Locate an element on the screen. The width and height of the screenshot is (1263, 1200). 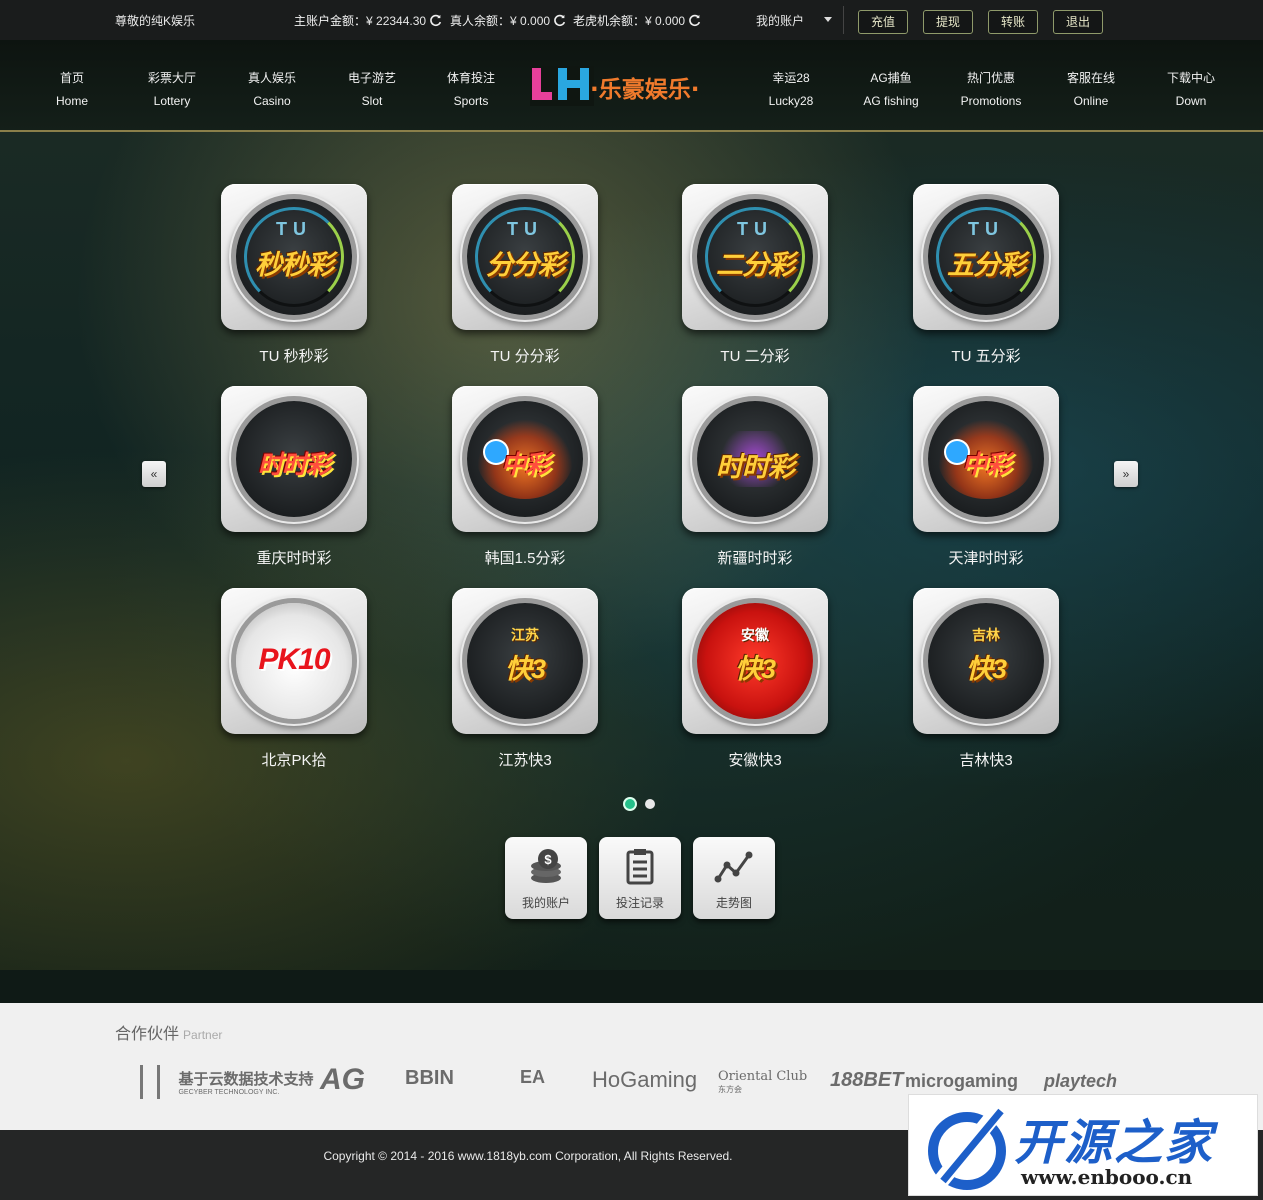
game-icon: 安徽 快3 is located at coordinates (755, 661).